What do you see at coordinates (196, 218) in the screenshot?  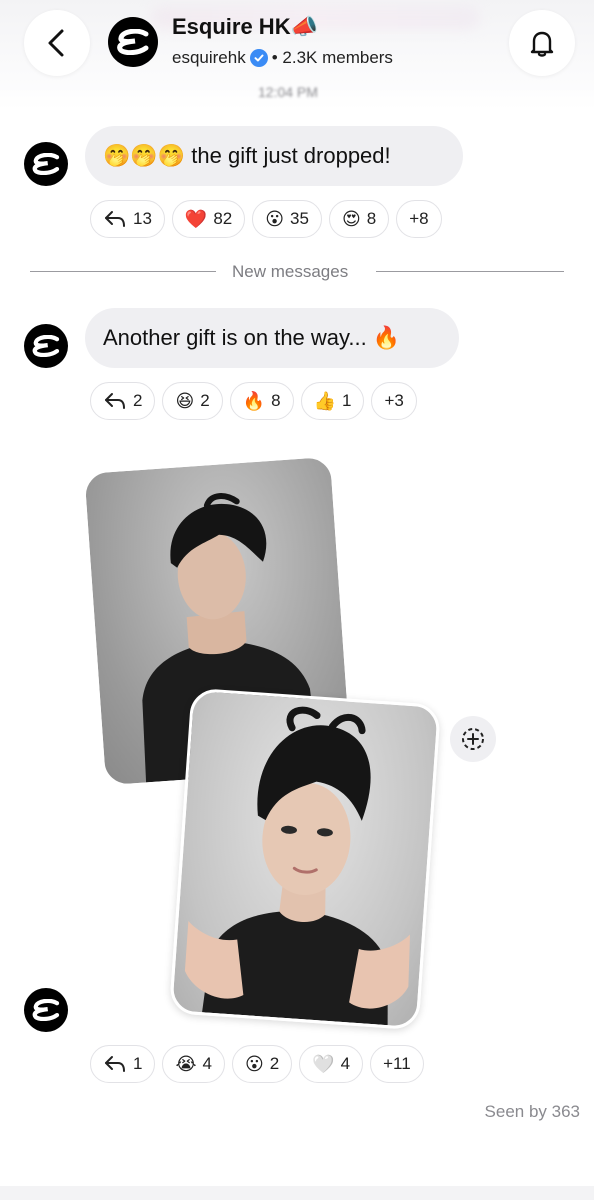 I see `heart-emoji-icon: ❤️` at bounding box center [196, 218].